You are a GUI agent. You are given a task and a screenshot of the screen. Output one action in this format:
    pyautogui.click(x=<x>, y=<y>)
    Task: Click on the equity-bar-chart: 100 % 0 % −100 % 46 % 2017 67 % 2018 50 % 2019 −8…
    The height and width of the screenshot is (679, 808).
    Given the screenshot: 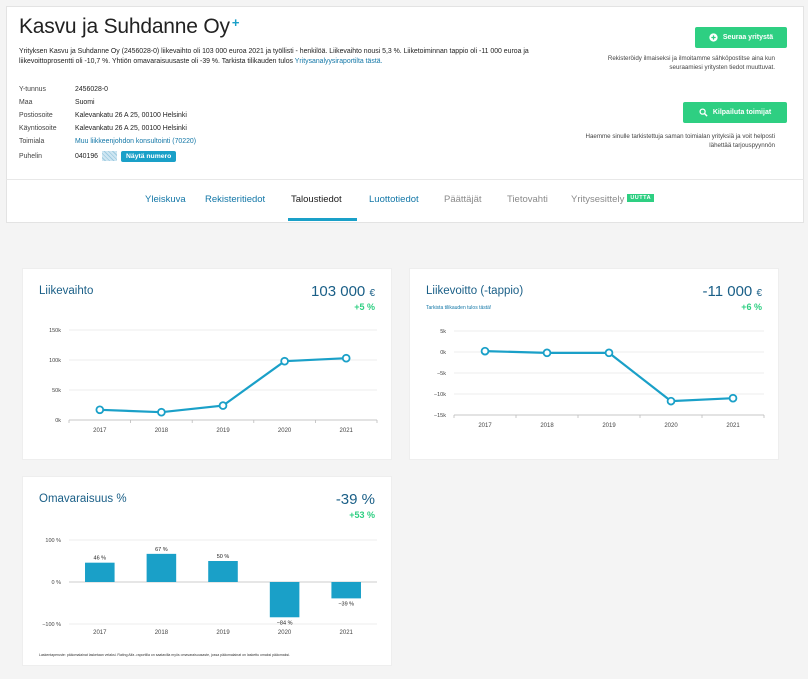 What is the action you would take?
    pyautogui.click(x=209, y=587)
    